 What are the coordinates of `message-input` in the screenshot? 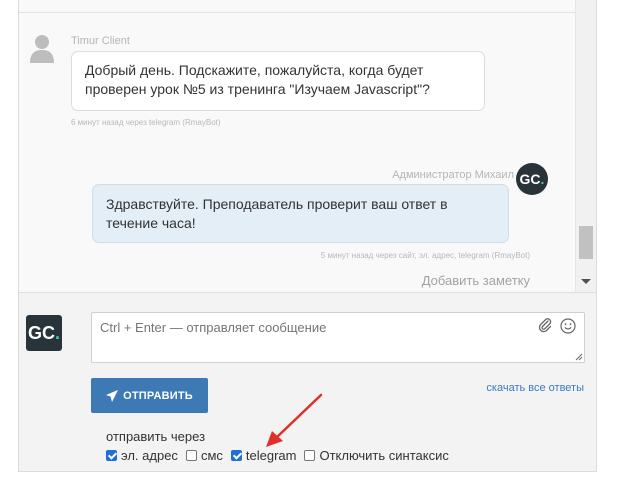 It's located at (338, 337).